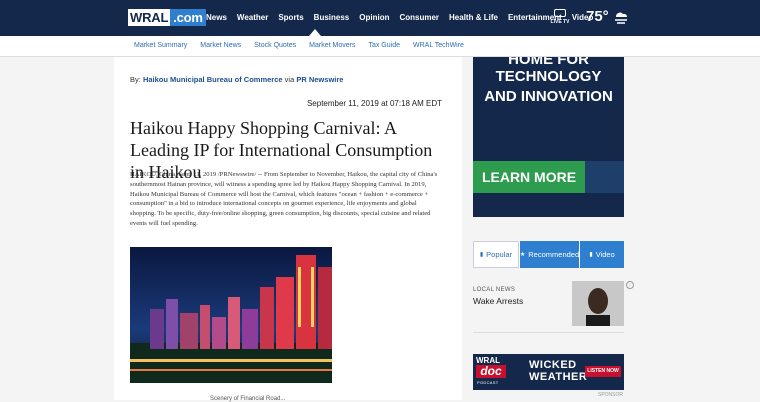 The image size is (760, 402). I want to click on wral-logo: WRAL .com, so click(167, 17).